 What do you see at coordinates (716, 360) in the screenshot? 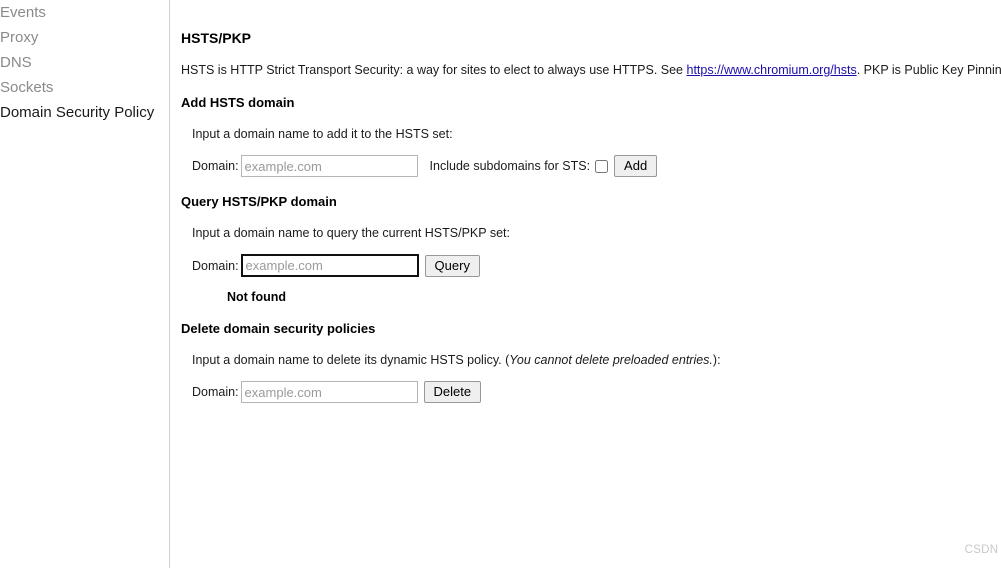
I see `delete-hint-after: ):` at bounding box center [716, 360].